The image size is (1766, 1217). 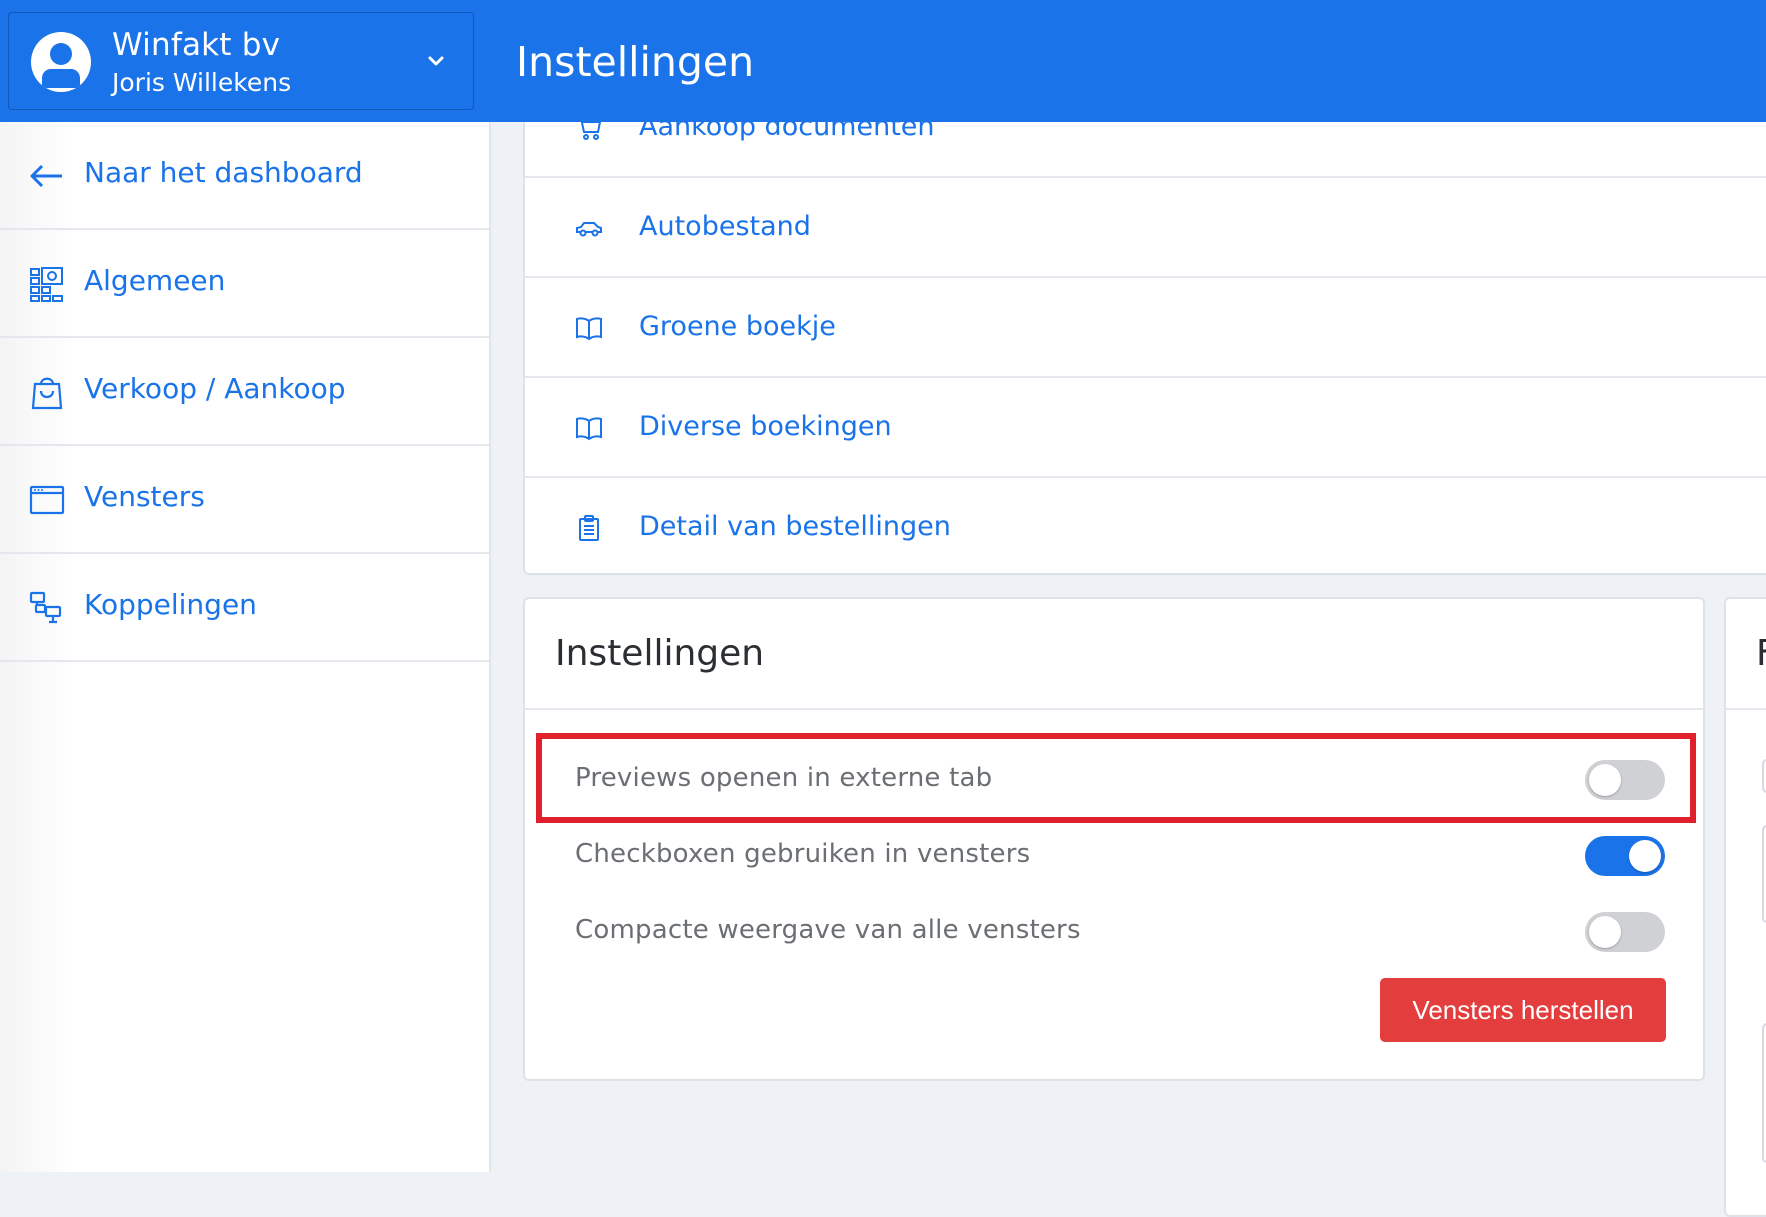 I want to click on list-item-aankoop-documenten: Aankoop documenten, so click(x=1145, y=128).